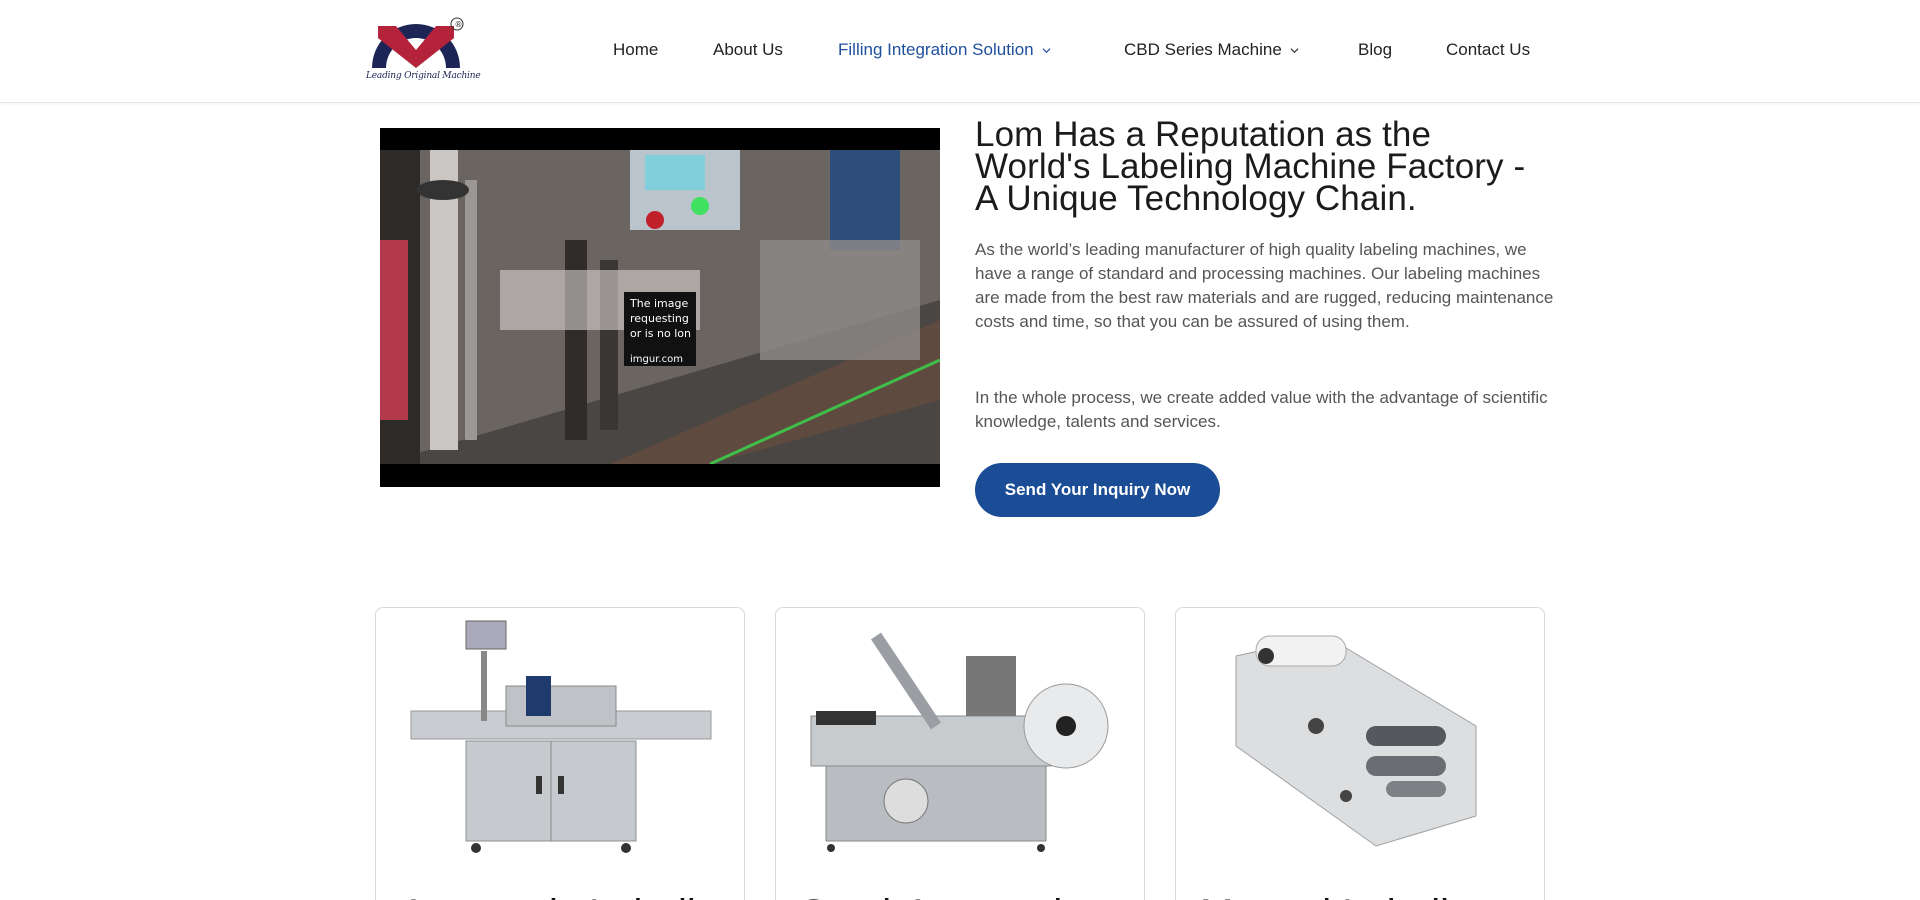  I want to click on nav-about-us: About Us, so click(748, 50).